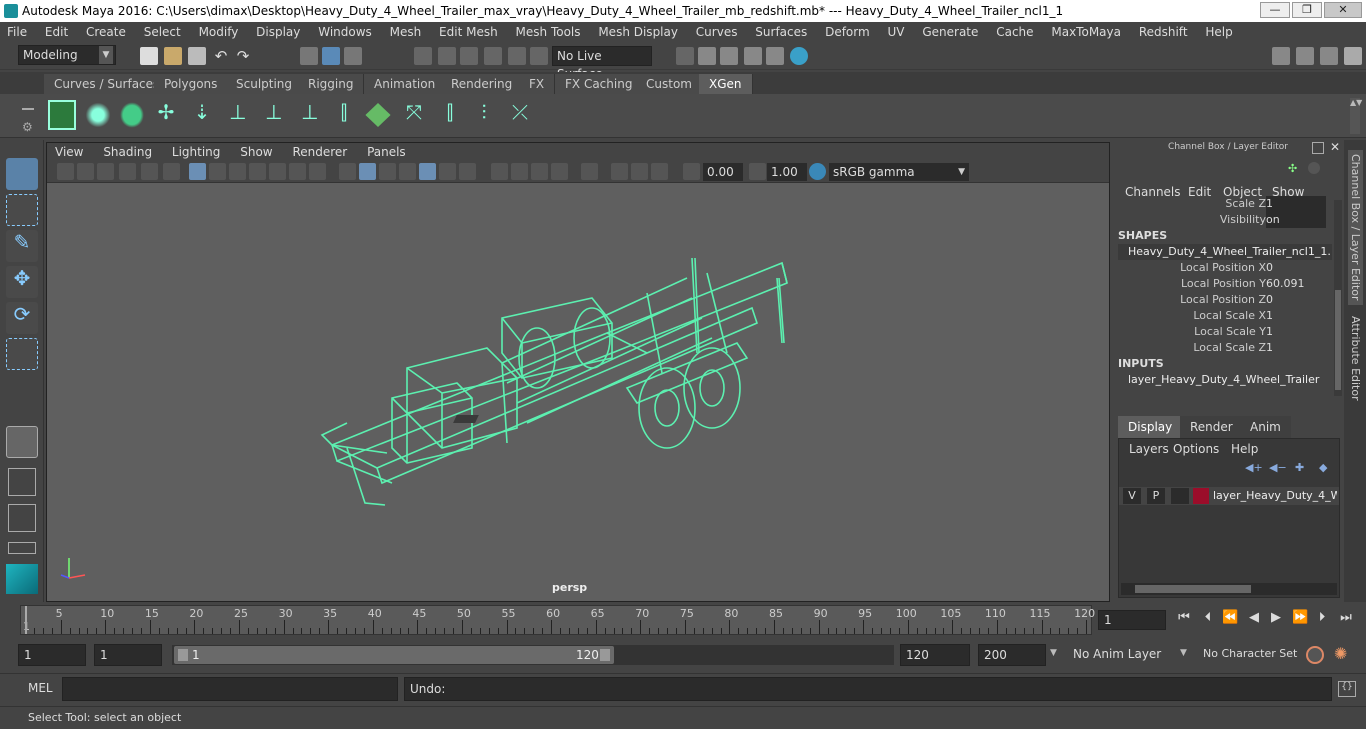 This screenshot has height=729, width=1366. What do you see at coordinates (265, 84) in the screenshot?
I see `shelf-tab-sculpting: Sculpting` at bounding box center [265, 84].